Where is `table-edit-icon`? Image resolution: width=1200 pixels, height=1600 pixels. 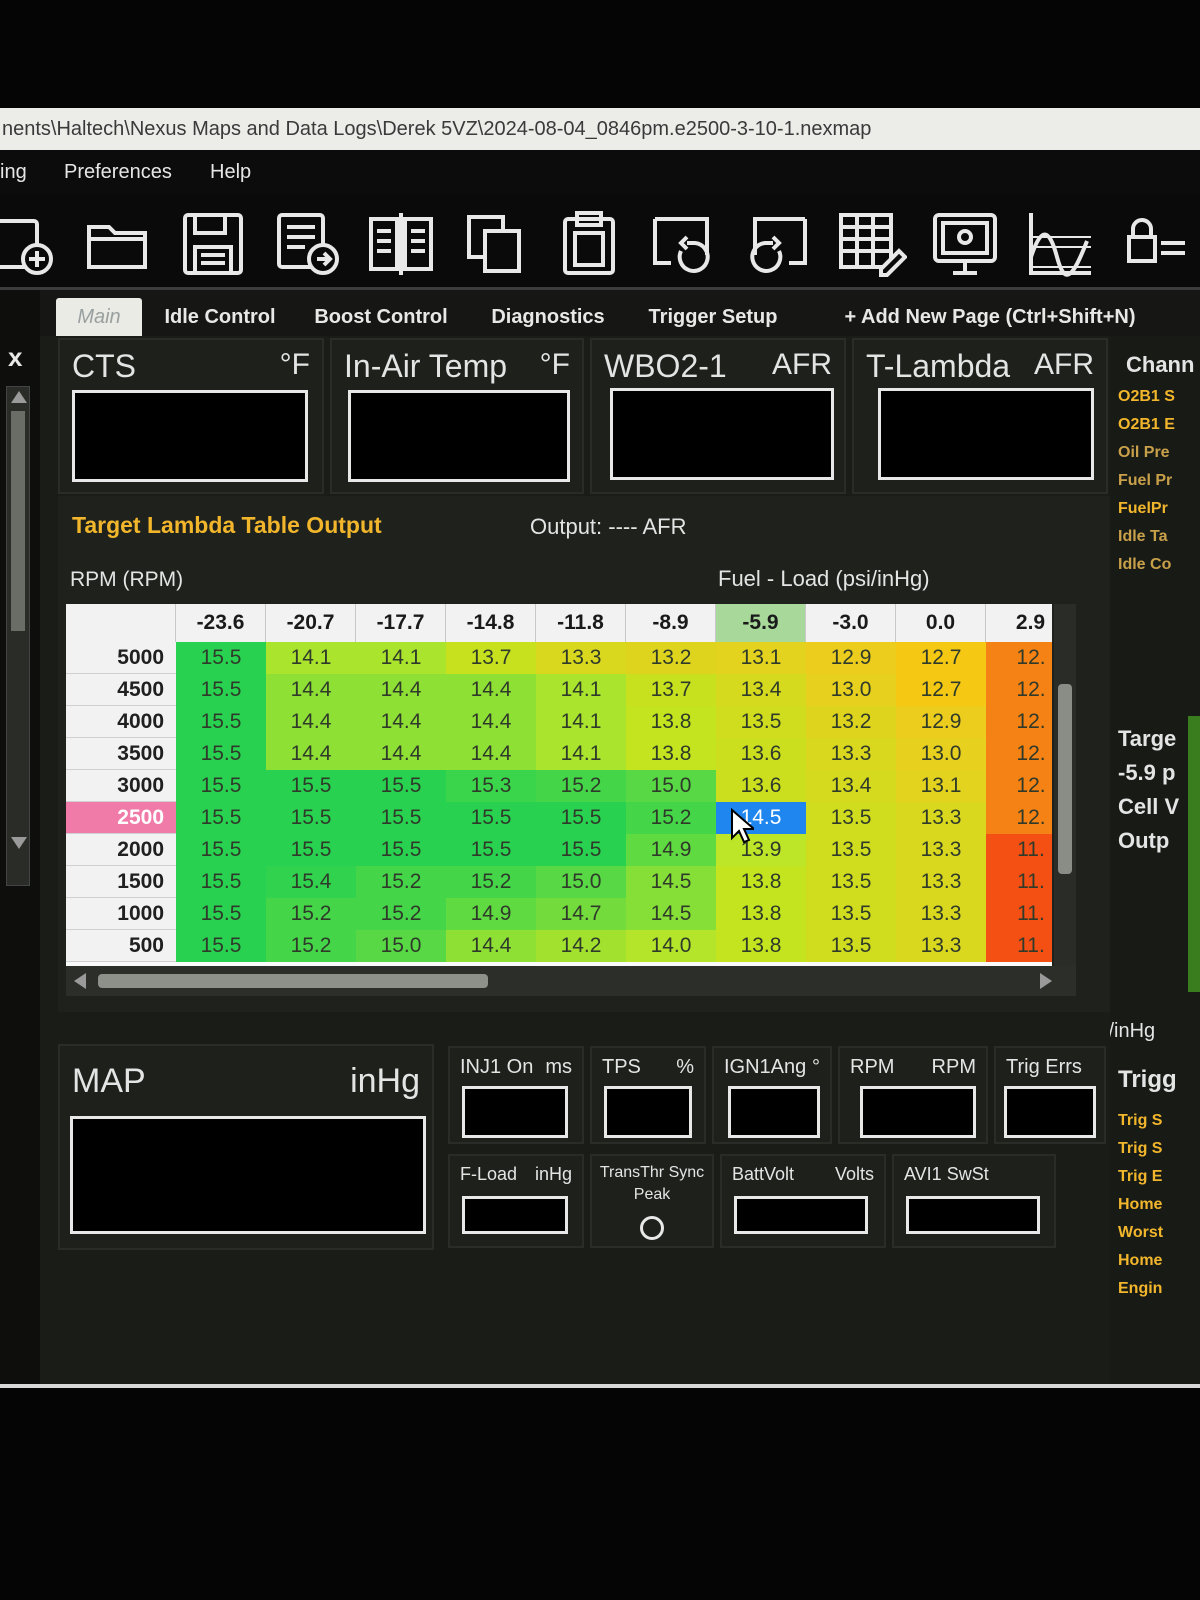
table-edit-icon is located at coordinates (871, 243).